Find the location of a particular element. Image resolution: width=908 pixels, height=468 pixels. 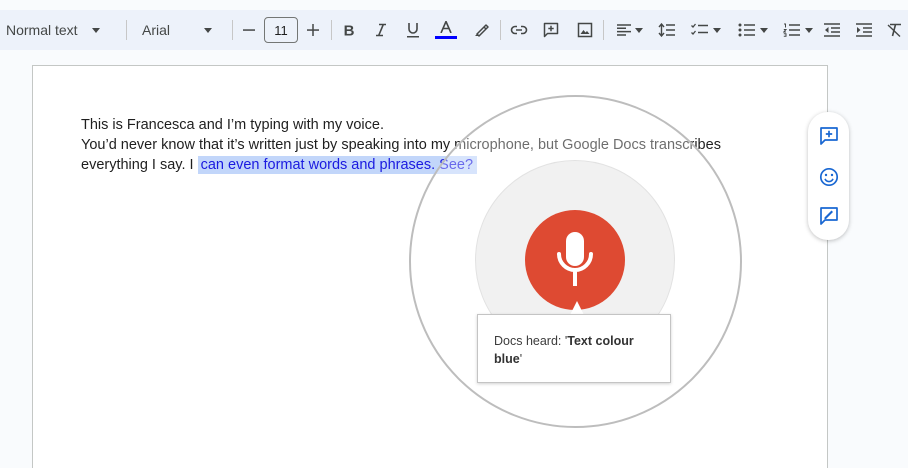

heard-suffix: ' is located at coordinates (521, 359).